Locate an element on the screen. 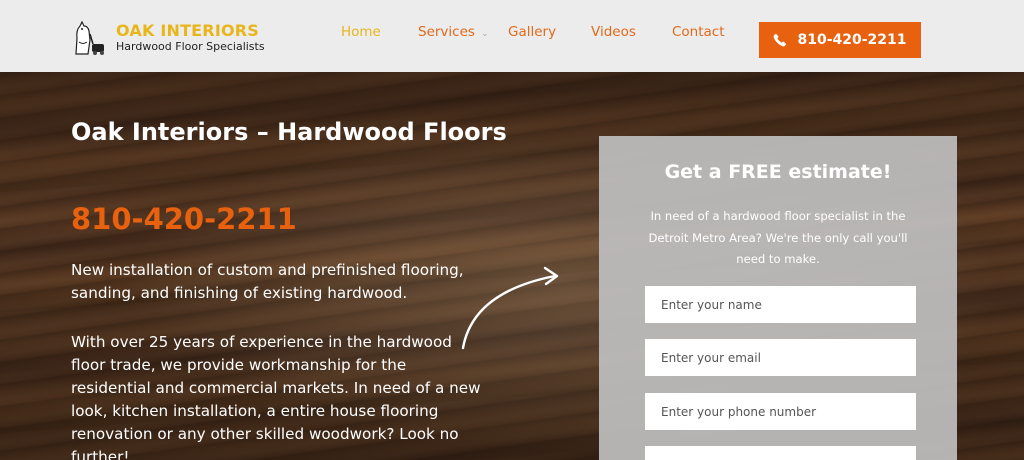 The height and width of the screenshot is (460, 1024). email-field is located at coordinates (780, 357).